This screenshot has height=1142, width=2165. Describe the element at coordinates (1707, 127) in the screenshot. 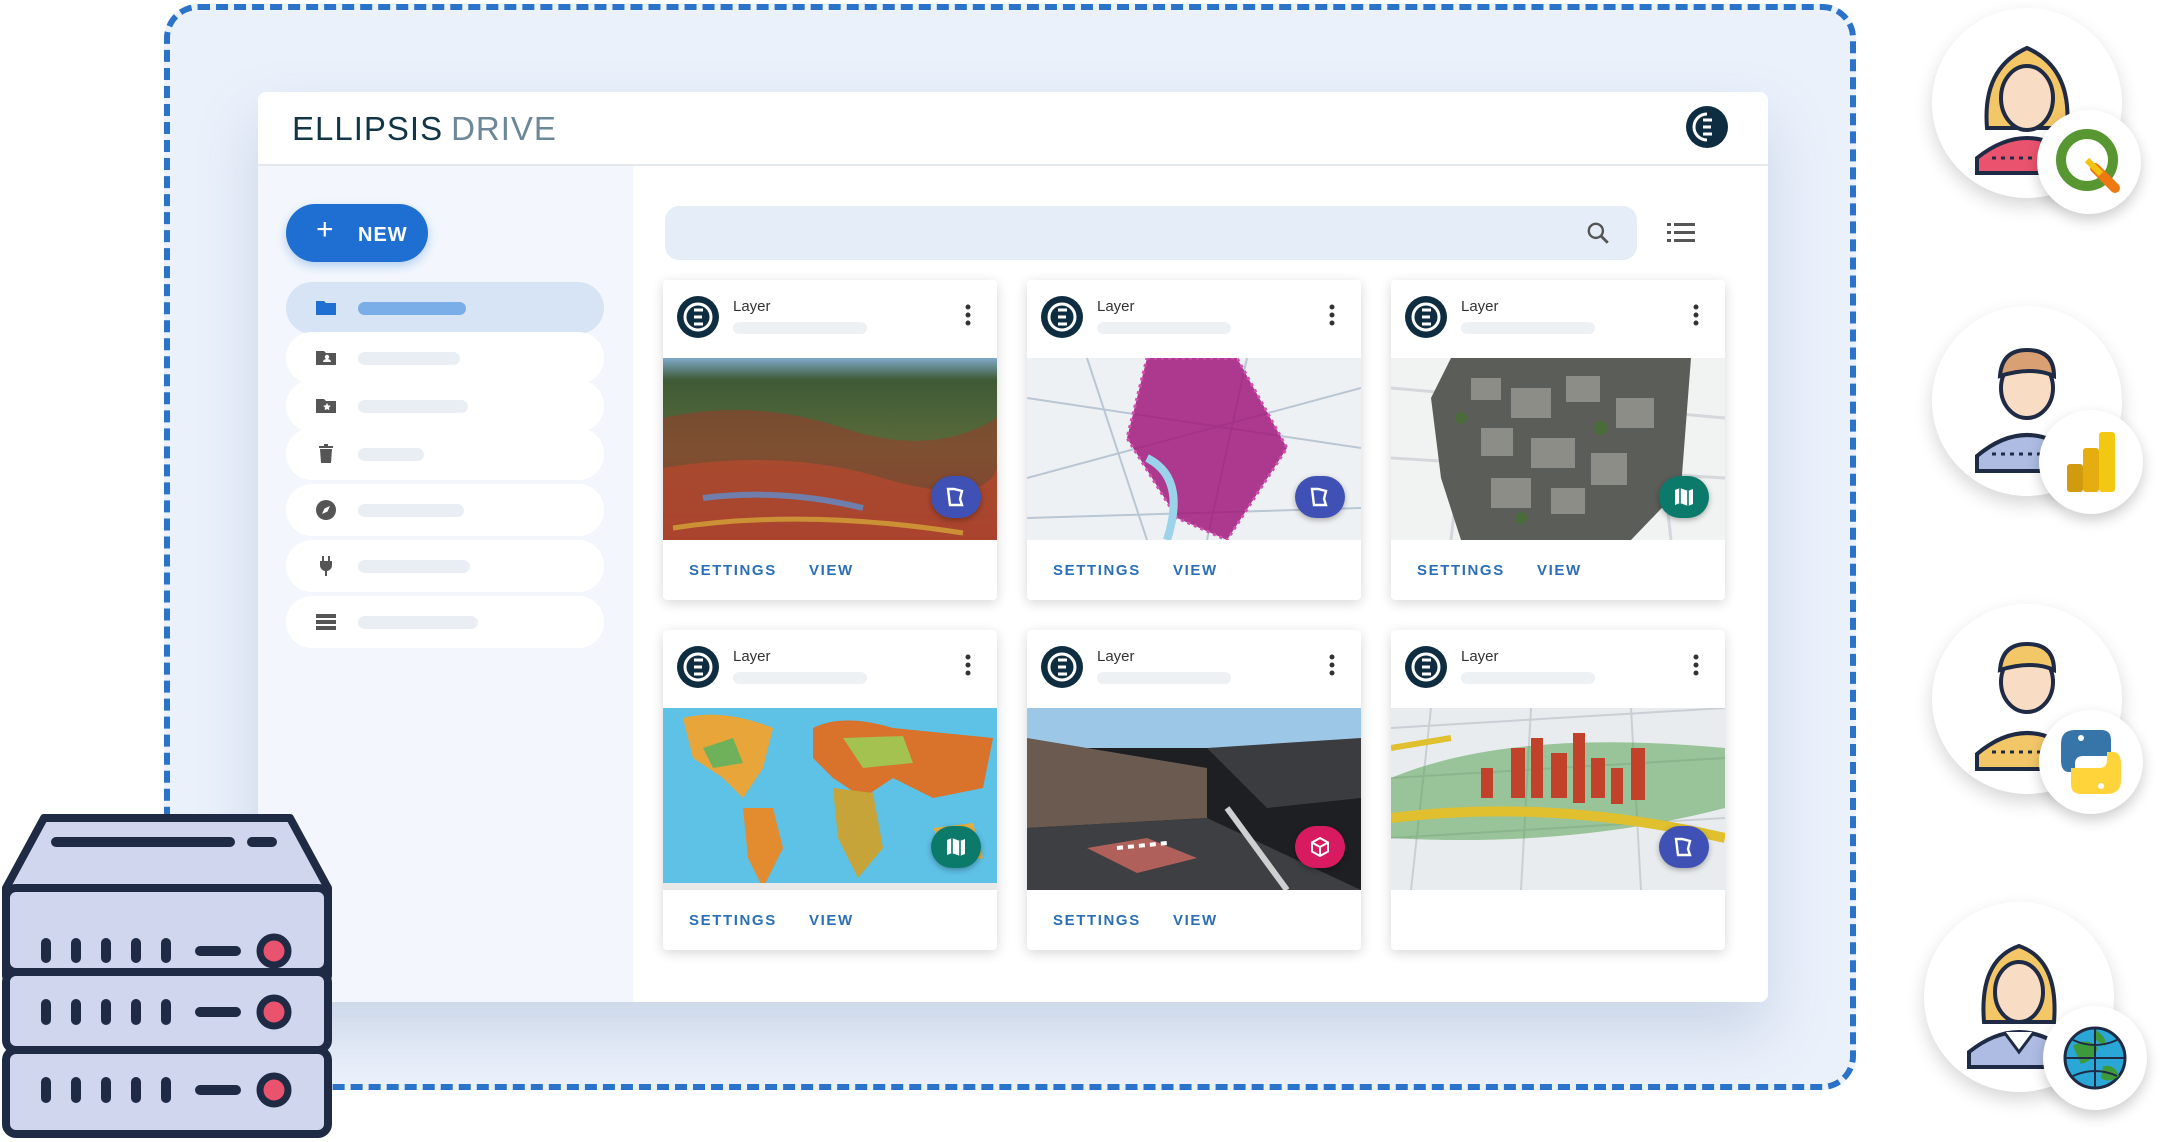

I see `account-avatar-icon` at that location.